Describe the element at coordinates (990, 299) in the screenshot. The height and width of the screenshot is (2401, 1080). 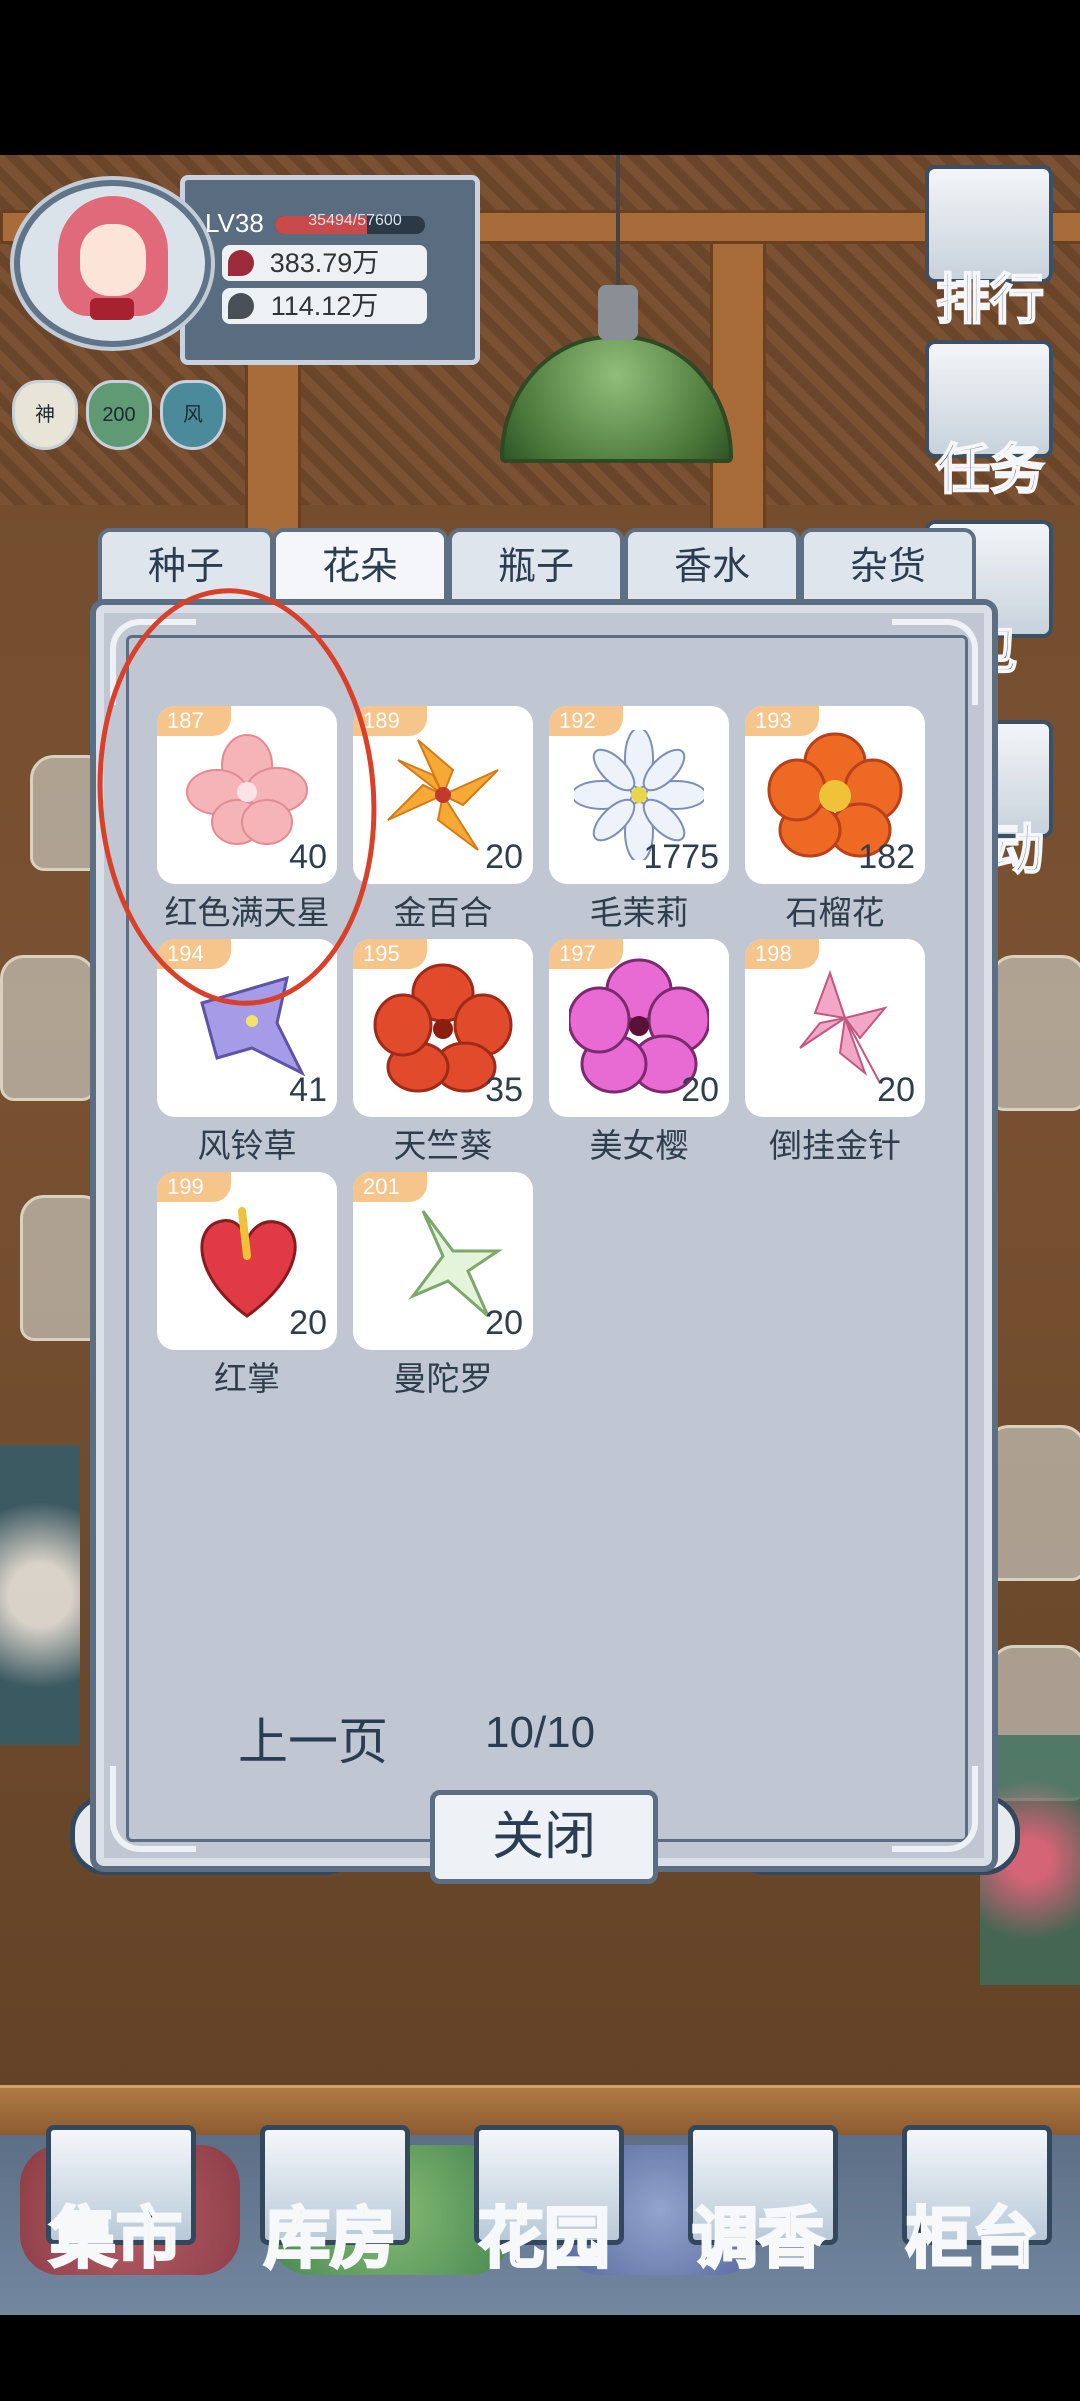
I see `ranking-label: 排行` at that location.